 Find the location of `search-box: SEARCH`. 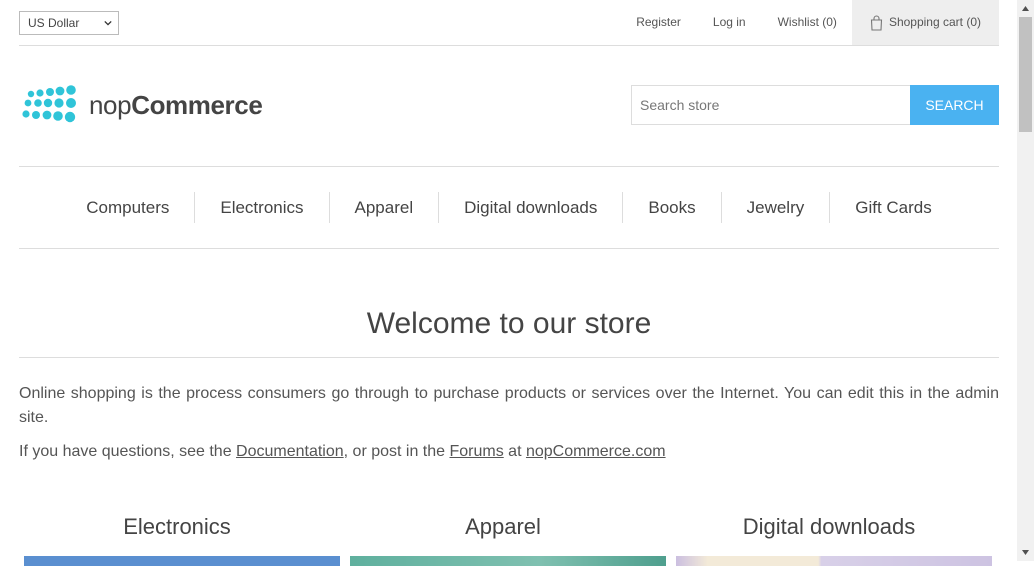

search-box: SEARCH is located at coordinates (815, 105).